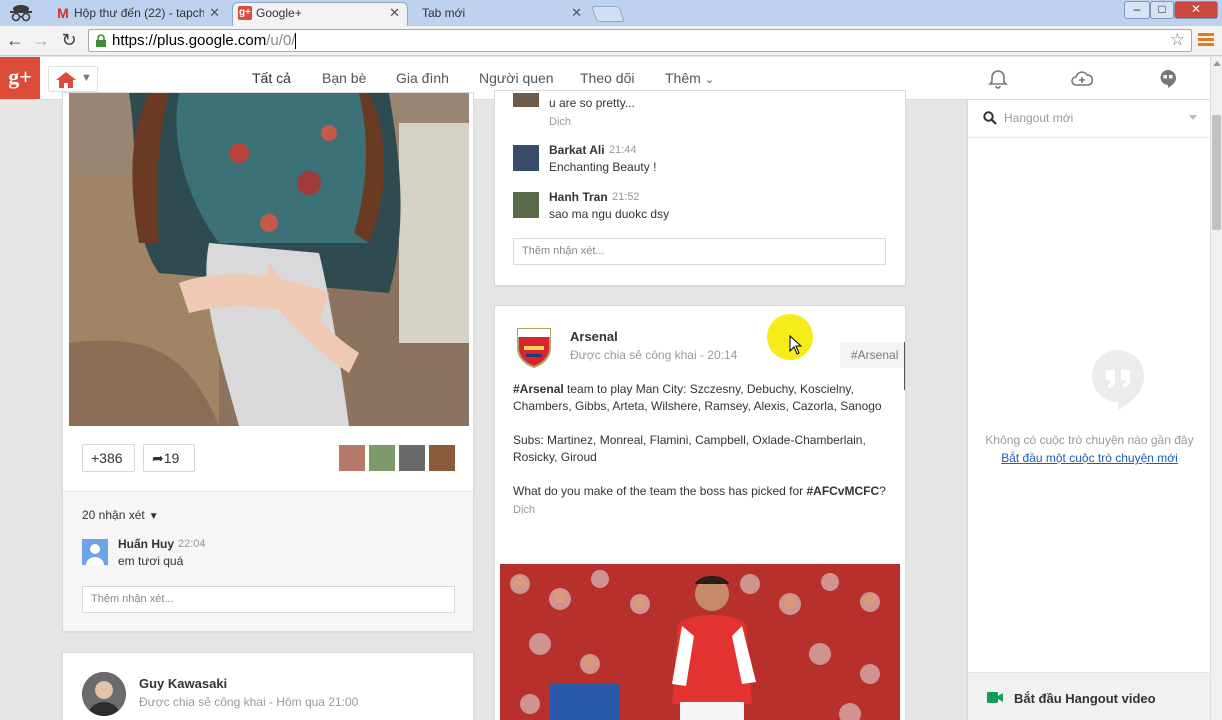  Describe the element at coordinates (204, 41) in the screenshot. I see `url-text: https://plus.google.com/u/0/` at that location.